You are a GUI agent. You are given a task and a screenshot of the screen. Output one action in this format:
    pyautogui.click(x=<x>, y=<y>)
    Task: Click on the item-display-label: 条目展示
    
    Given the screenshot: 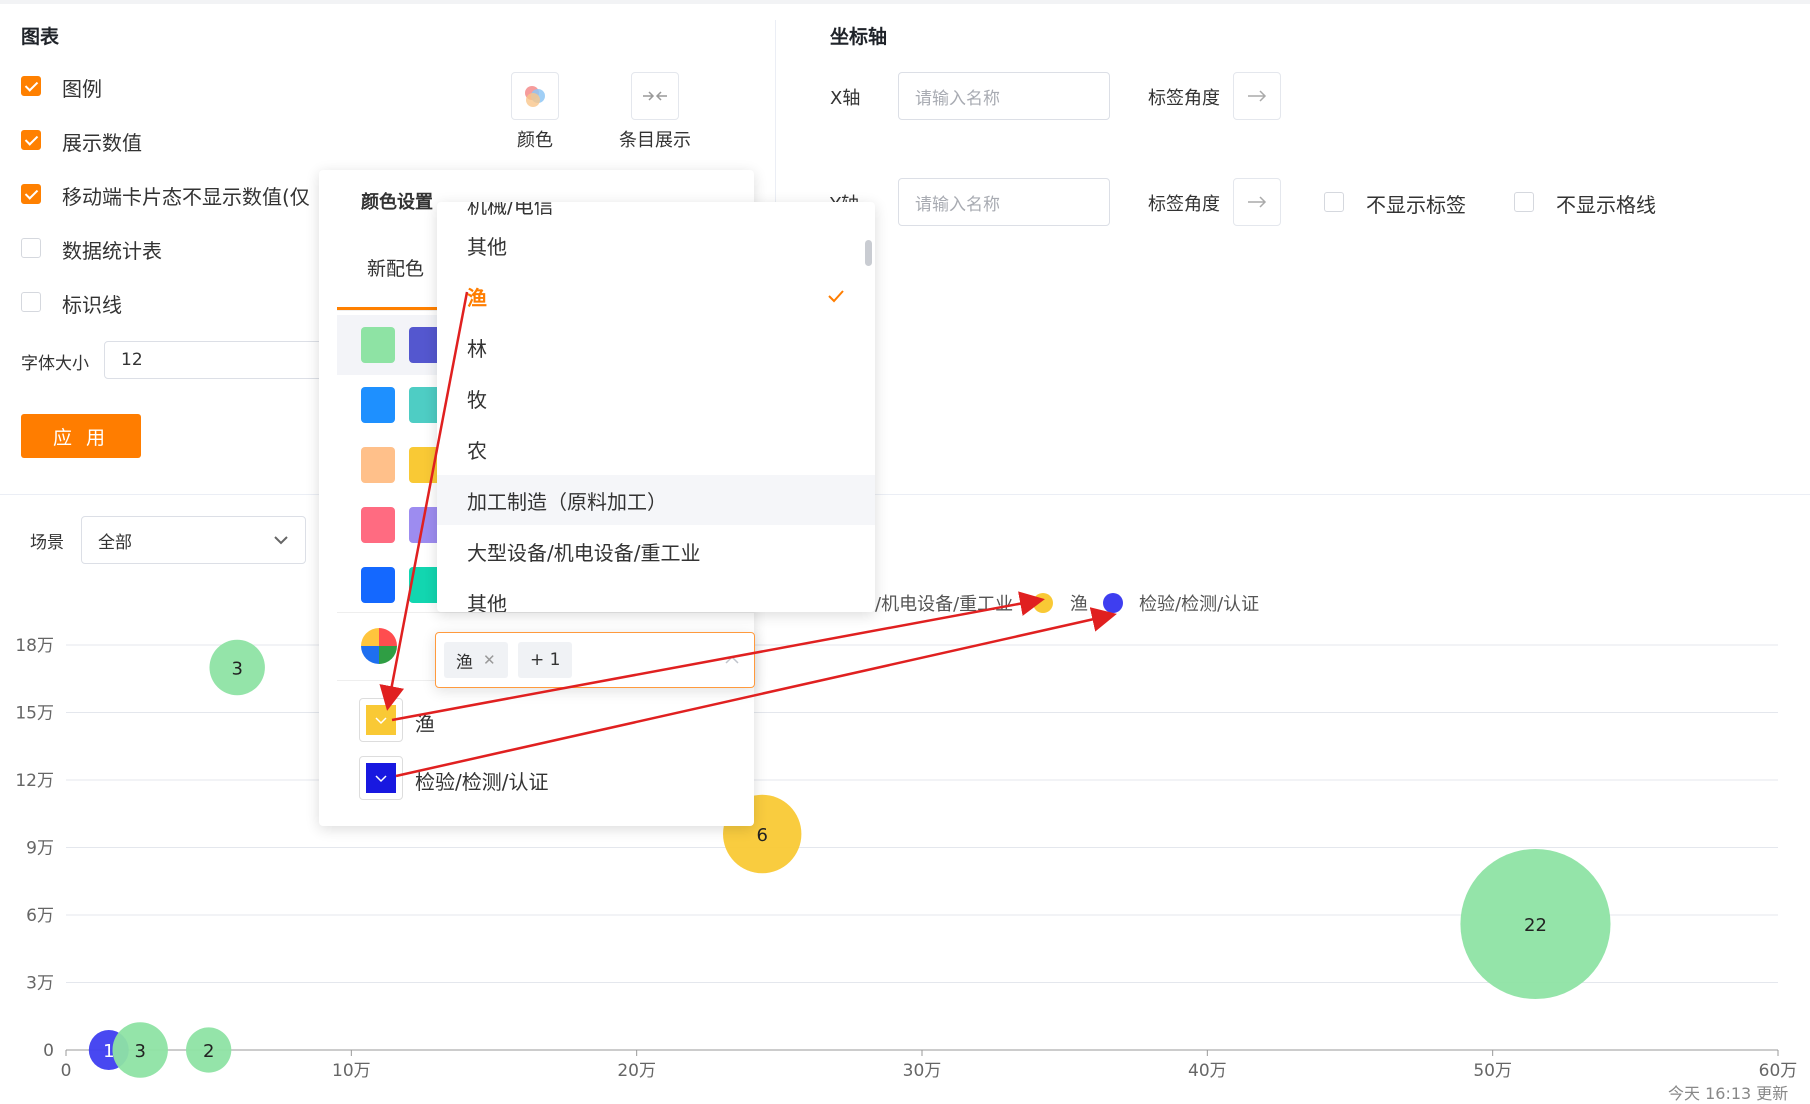 What is the action you would take?
    pyautogui.click(x=655, y=140)
    